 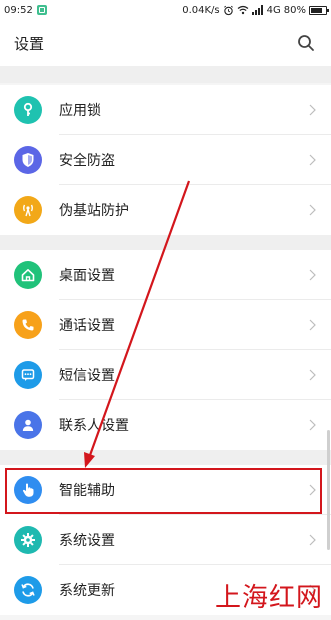 What do you see at coordinates (28, 540) in the screenshot?
I see `gear-icon` at bounding box center [28, 540].